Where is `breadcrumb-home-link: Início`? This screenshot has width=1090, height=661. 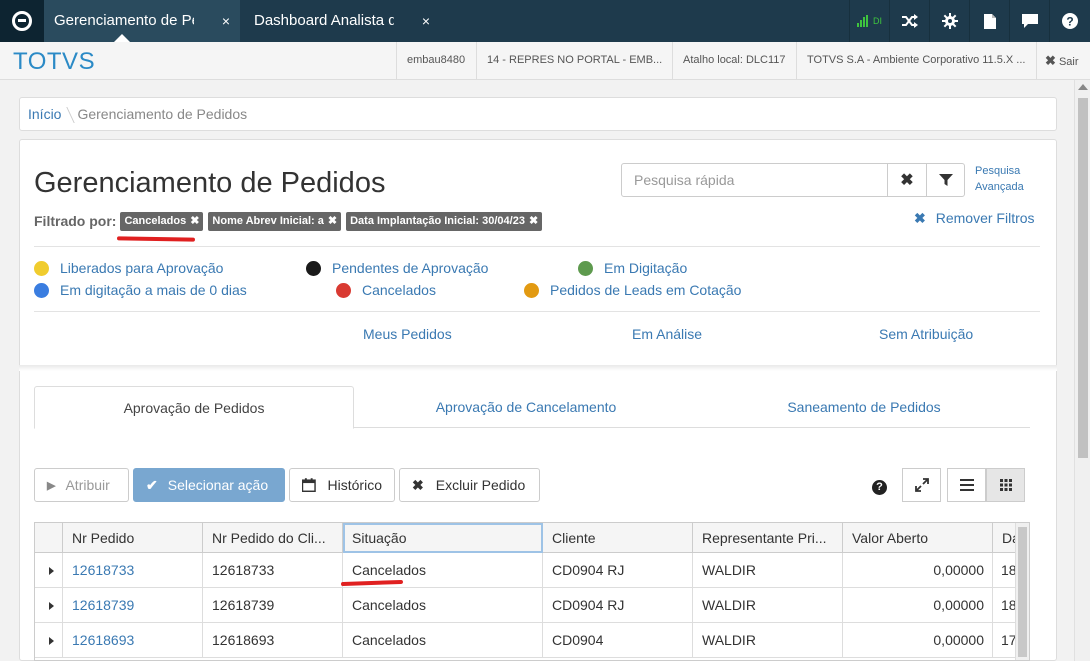 breadcrumb-home-link: Início is located at coordinates (44, 114).